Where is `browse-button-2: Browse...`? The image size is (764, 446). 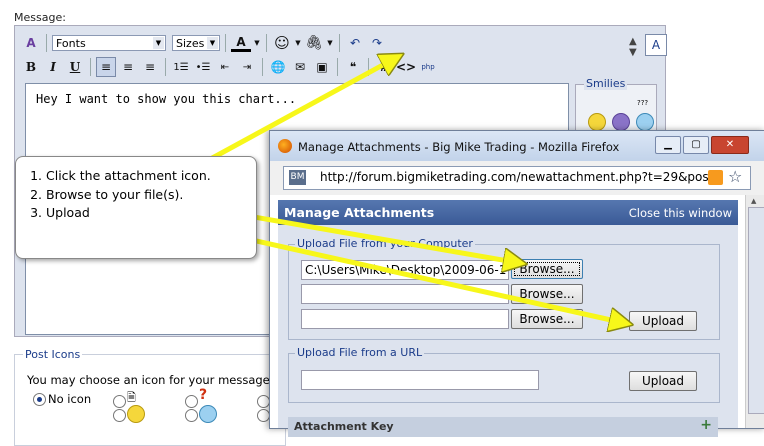
browse-button-2: Browse... is located at coordinates (547, 294).